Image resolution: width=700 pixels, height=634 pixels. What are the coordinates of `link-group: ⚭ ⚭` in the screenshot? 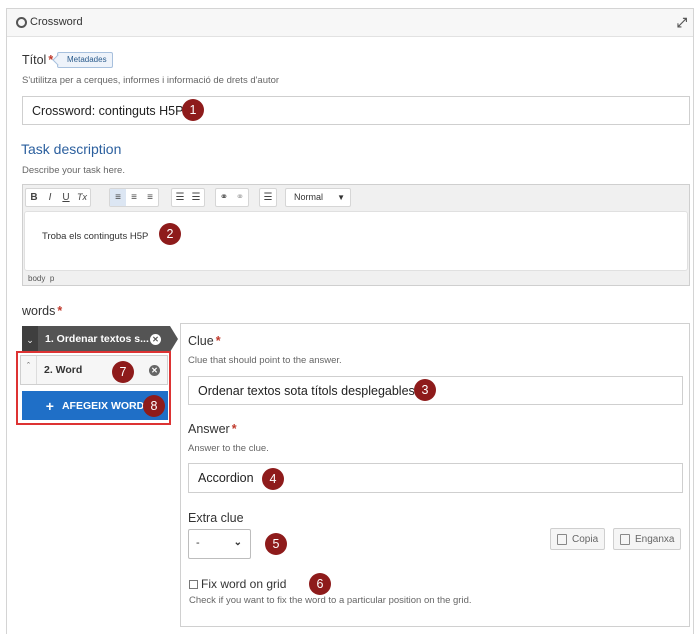 It's located at (232, 197).